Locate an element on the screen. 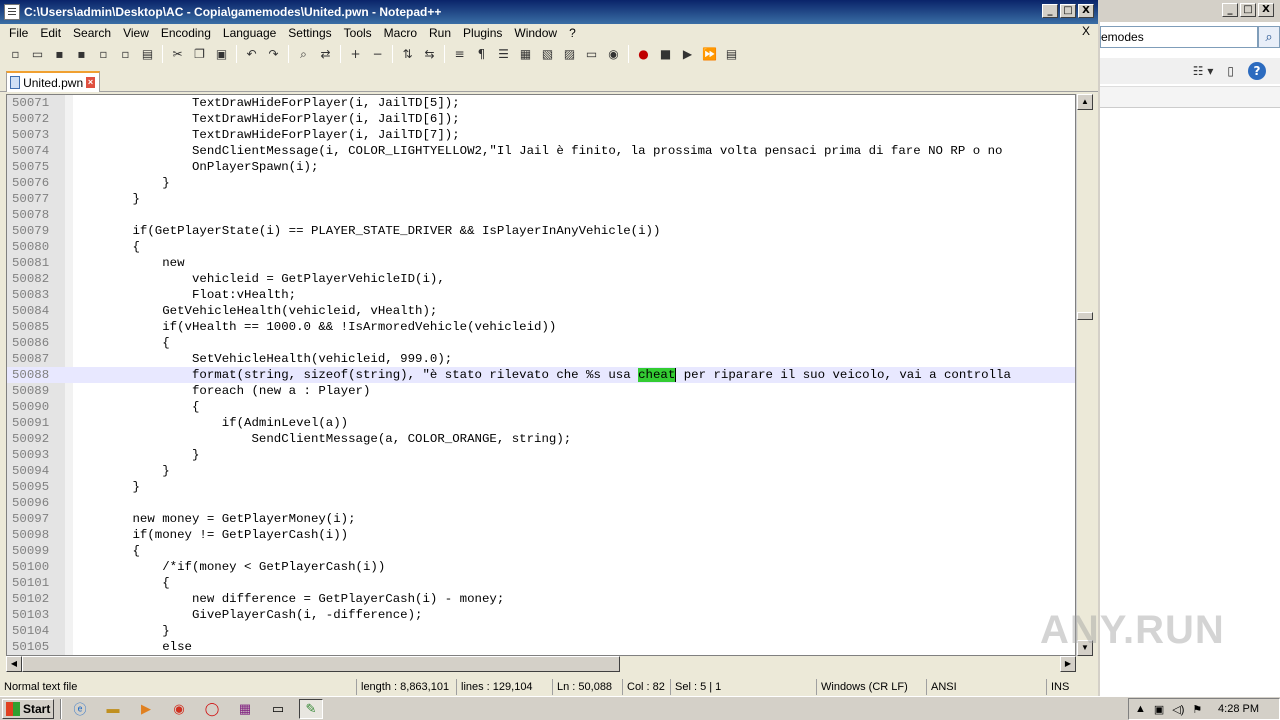 This screenshot has height=720, width=1280. code-line: 50077 } is located at coordinates (541, 199).